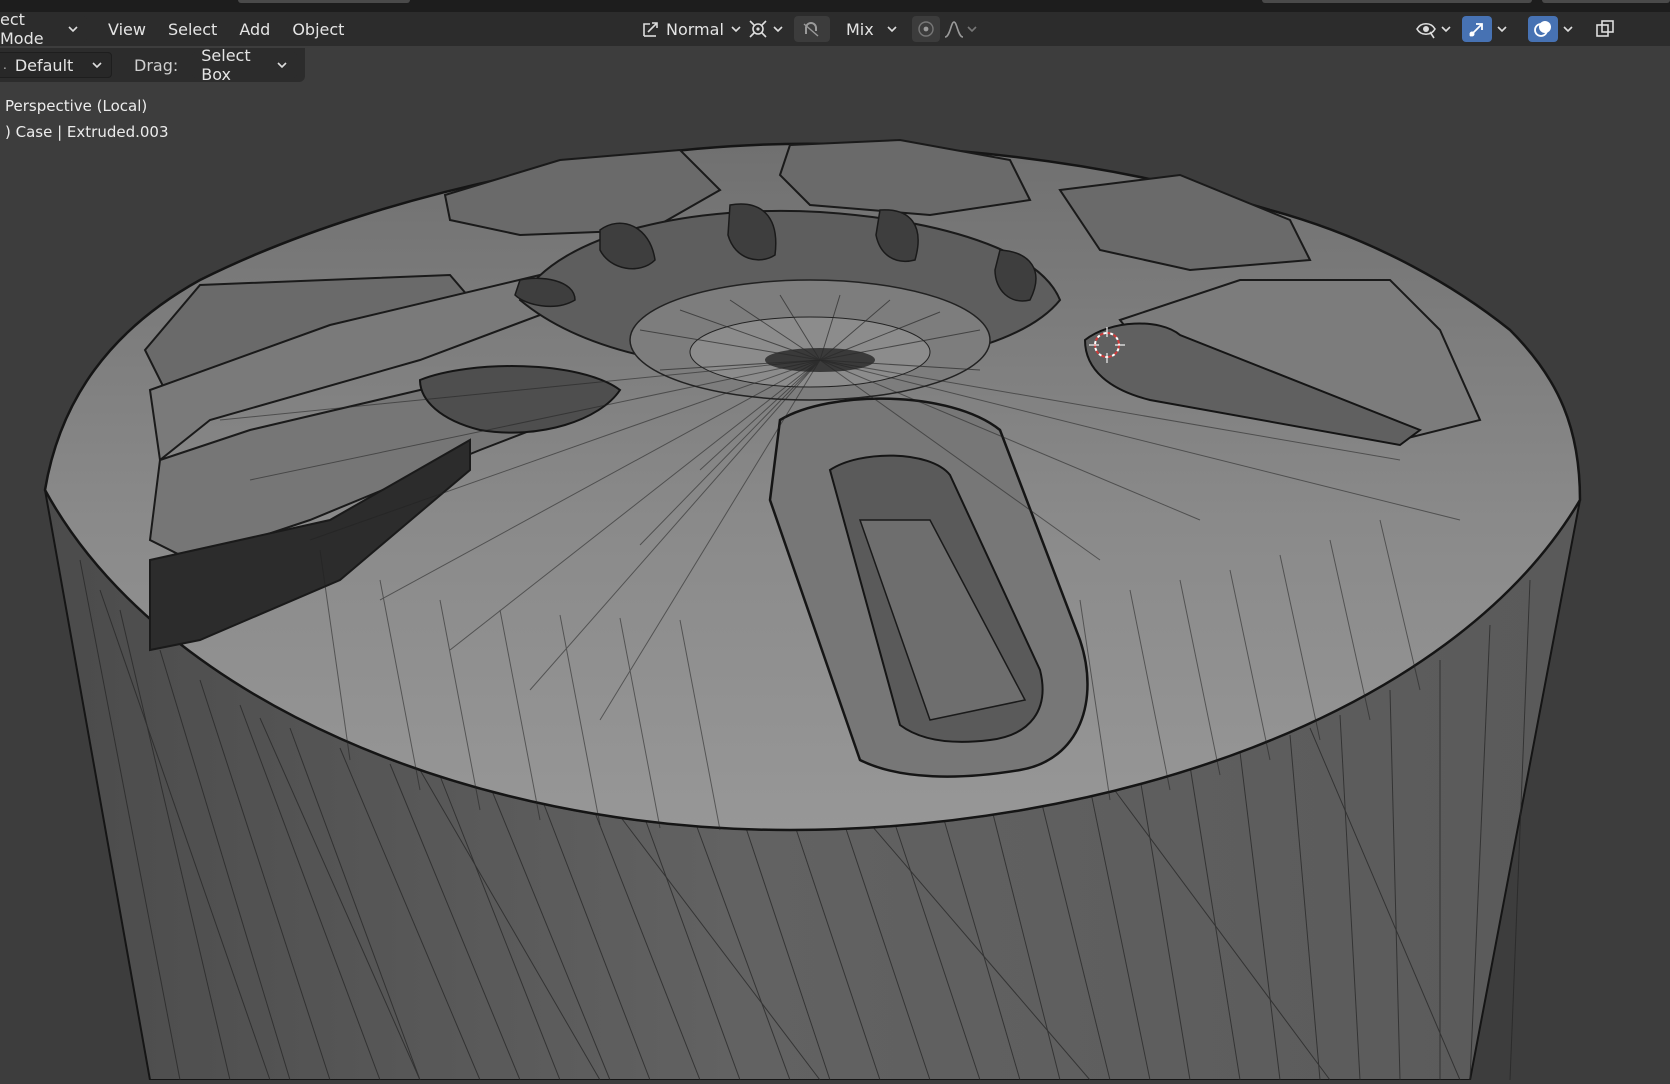 The width and height of the screenshot is (1670, 1084). What do you see at coordinates (318, 29) in the screenshot?
I see `menu-object: Object` at bounding box center [318, 29].